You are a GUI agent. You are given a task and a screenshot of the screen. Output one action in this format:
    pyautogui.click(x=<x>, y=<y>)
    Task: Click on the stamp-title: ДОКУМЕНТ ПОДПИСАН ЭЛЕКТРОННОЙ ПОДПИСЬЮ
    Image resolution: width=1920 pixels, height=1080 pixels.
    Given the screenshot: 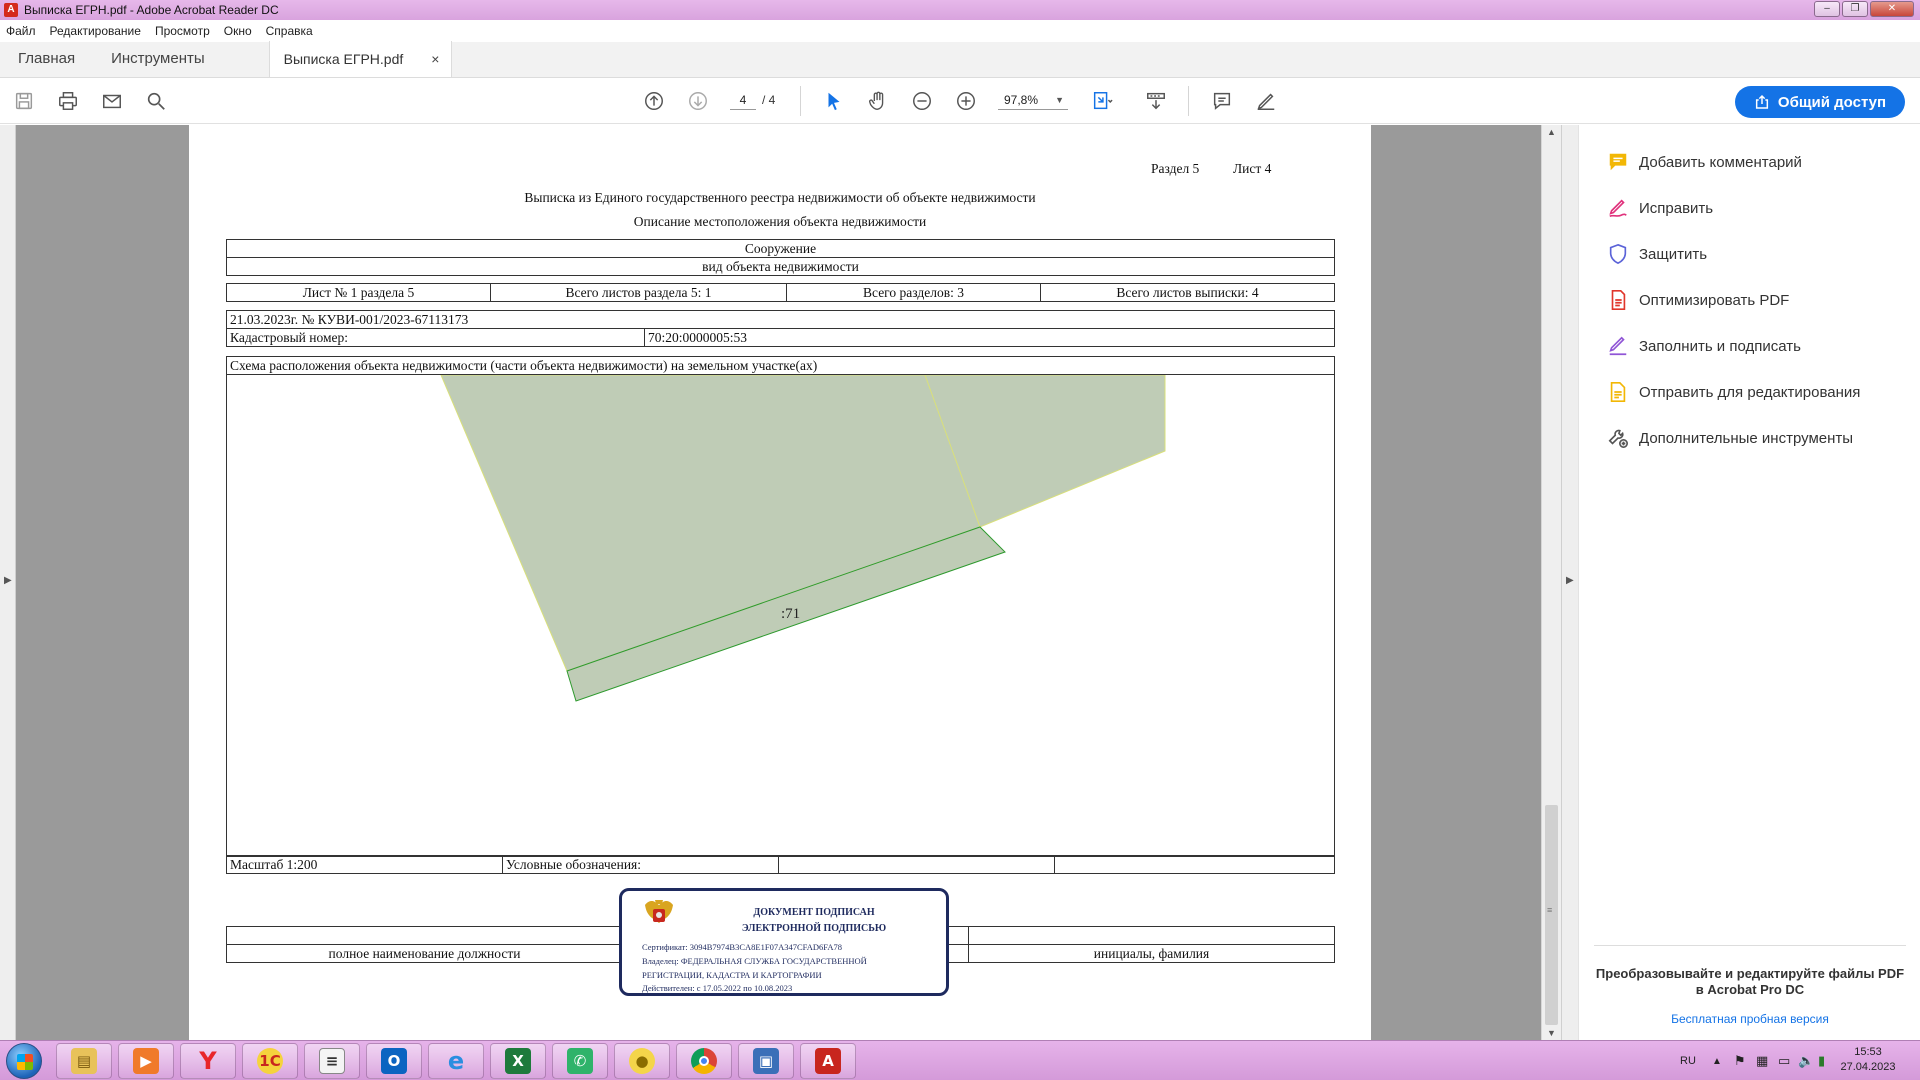 What is the action you would take?
    pyautogui.click(x=784, y=921)
    